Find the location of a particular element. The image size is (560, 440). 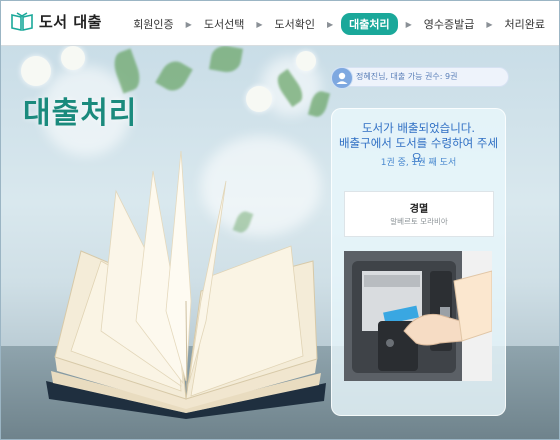

user-info-bar: 정혜진님, 대출 가능 권수: 9권 is located at coordinates (420, 78).